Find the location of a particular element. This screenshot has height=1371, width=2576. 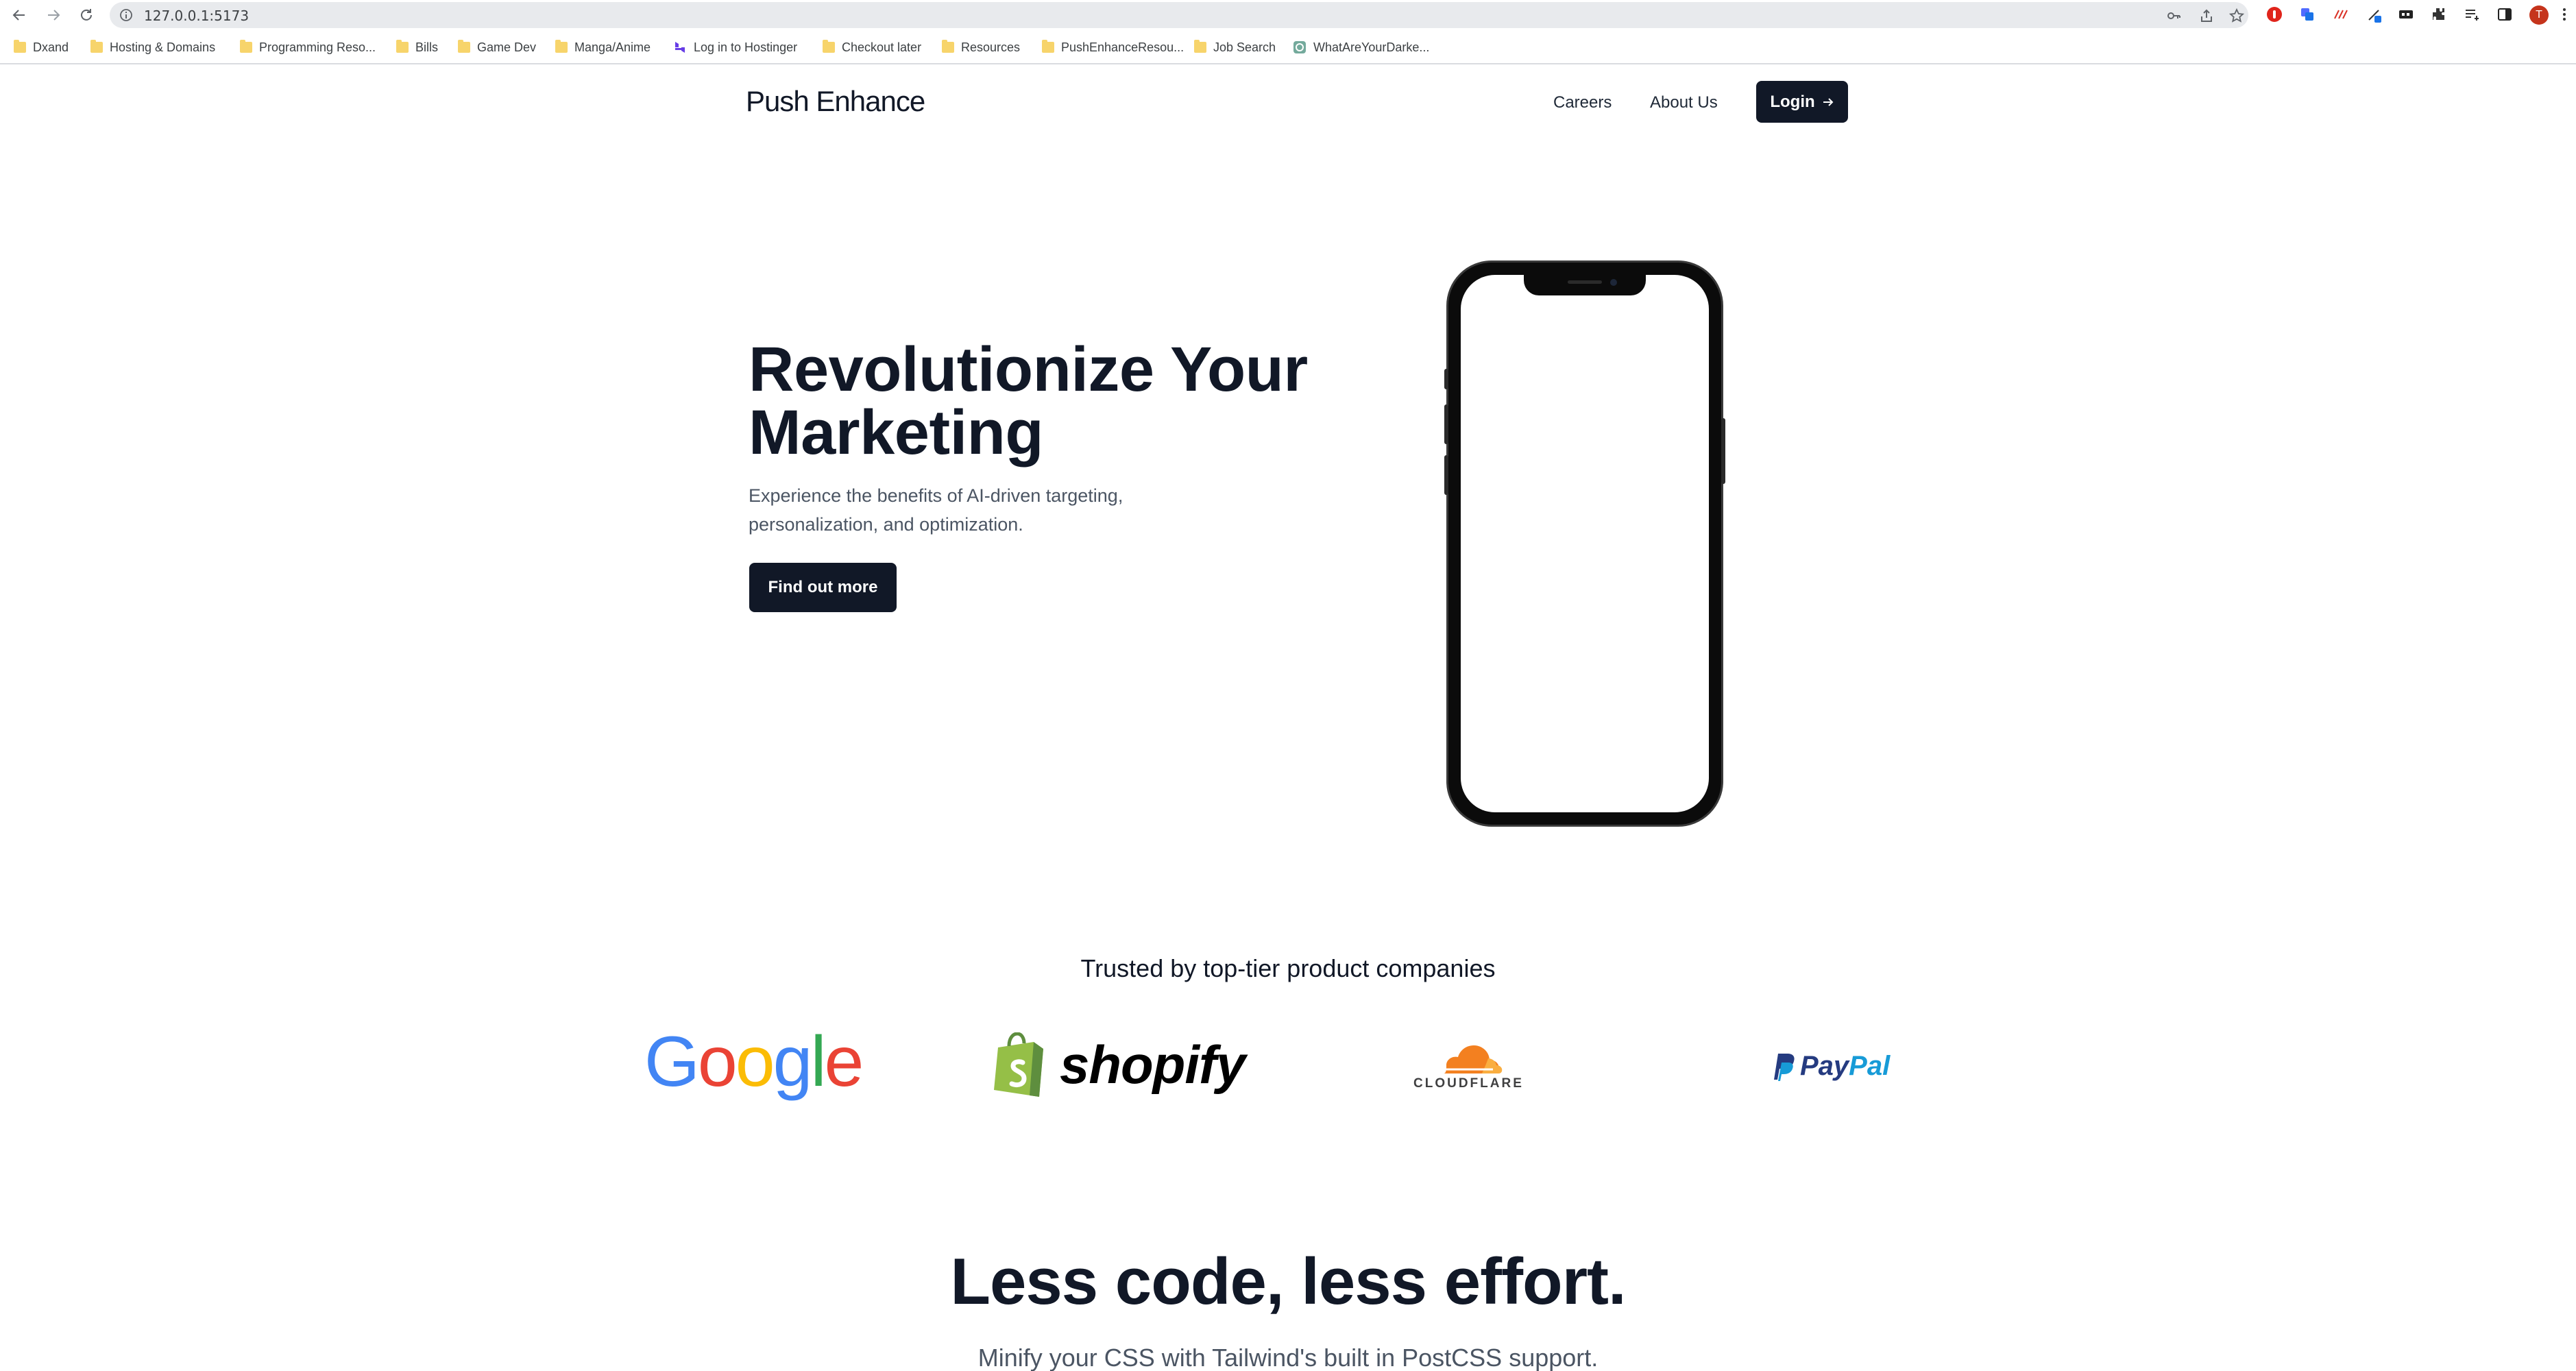

hero-title: Revolutionize Your Marketing is located at coordinates (1057, 401).